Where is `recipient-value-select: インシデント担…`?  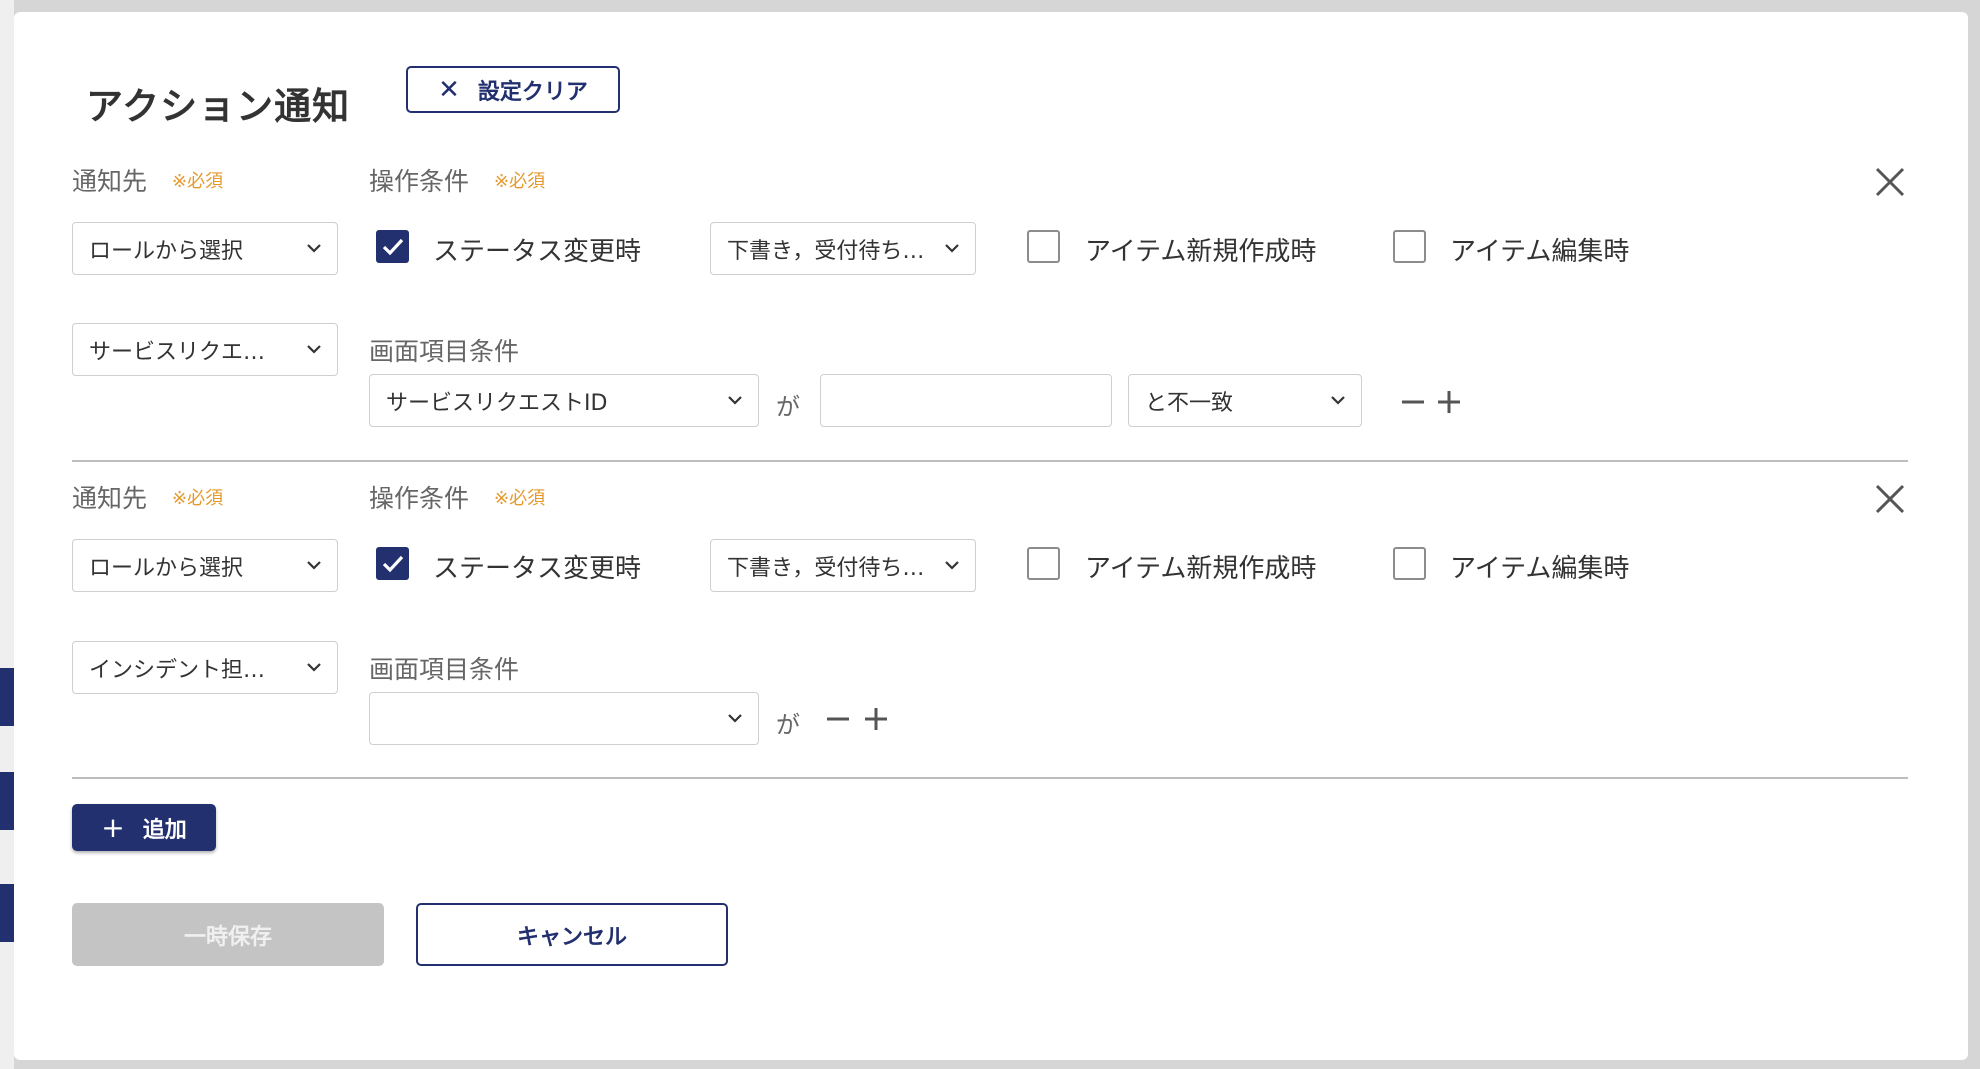
recipient-value-select: インシデント担… is located at coordinates (205, 667).